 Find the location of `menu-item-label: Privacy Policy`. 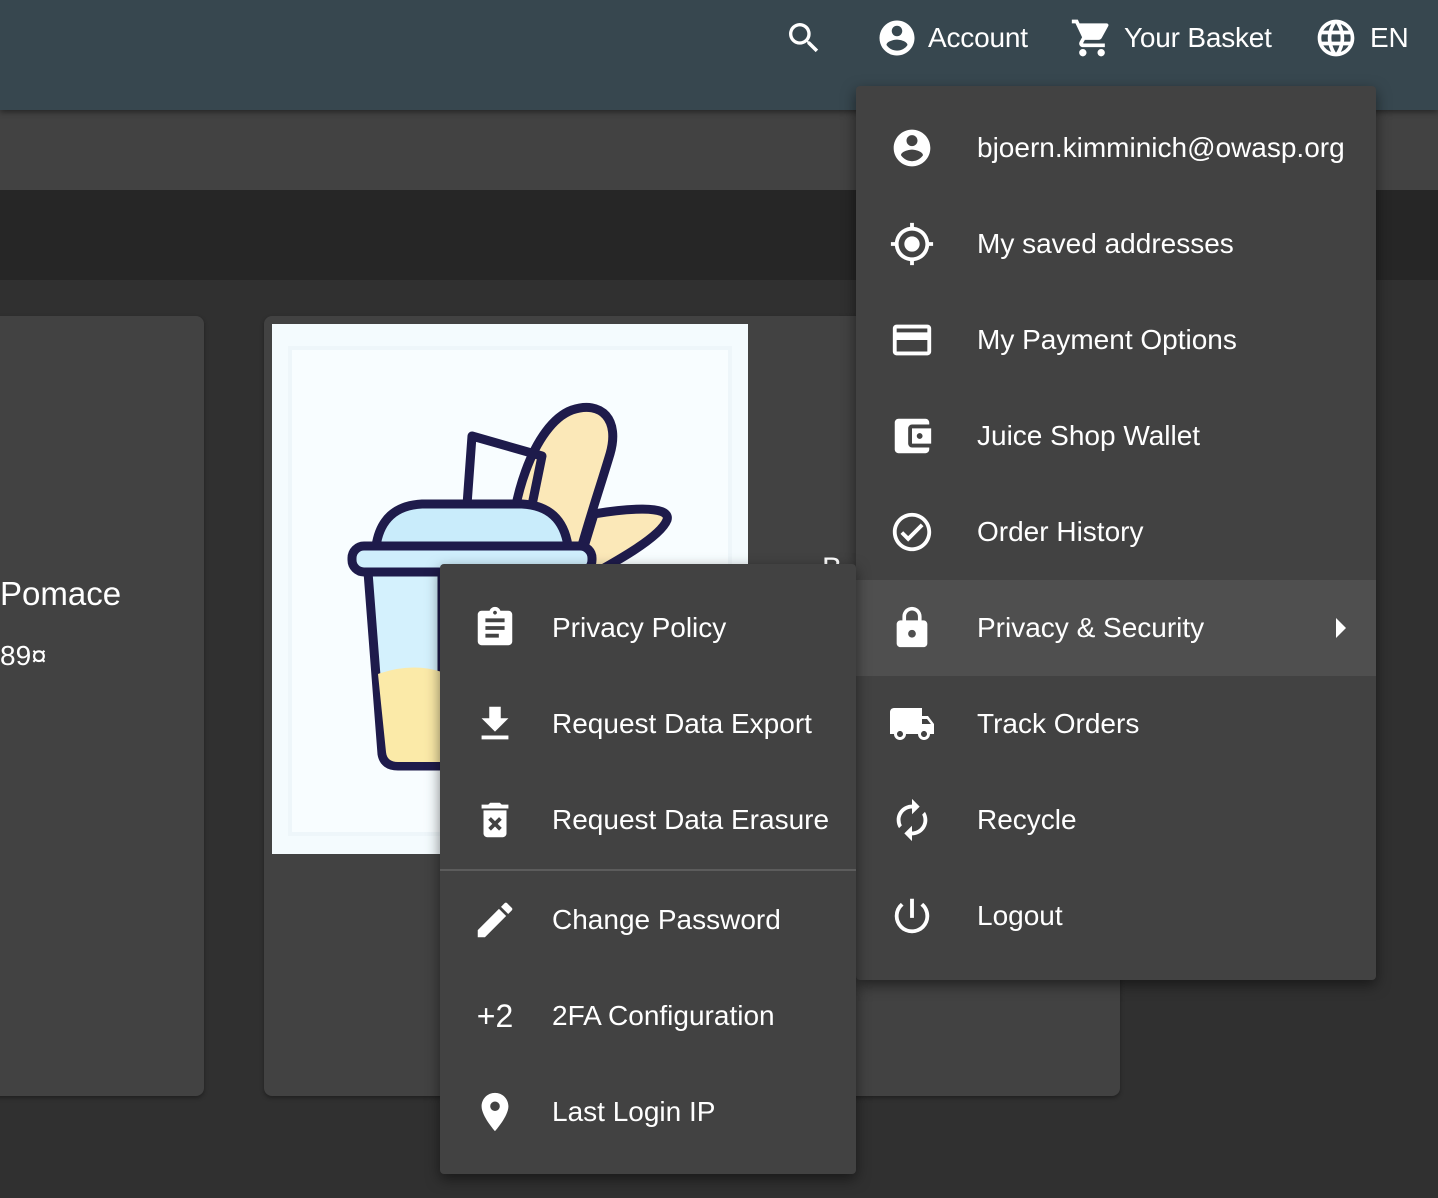

menu-item-label: Privacy Policy is located at coordinates (639, 627).